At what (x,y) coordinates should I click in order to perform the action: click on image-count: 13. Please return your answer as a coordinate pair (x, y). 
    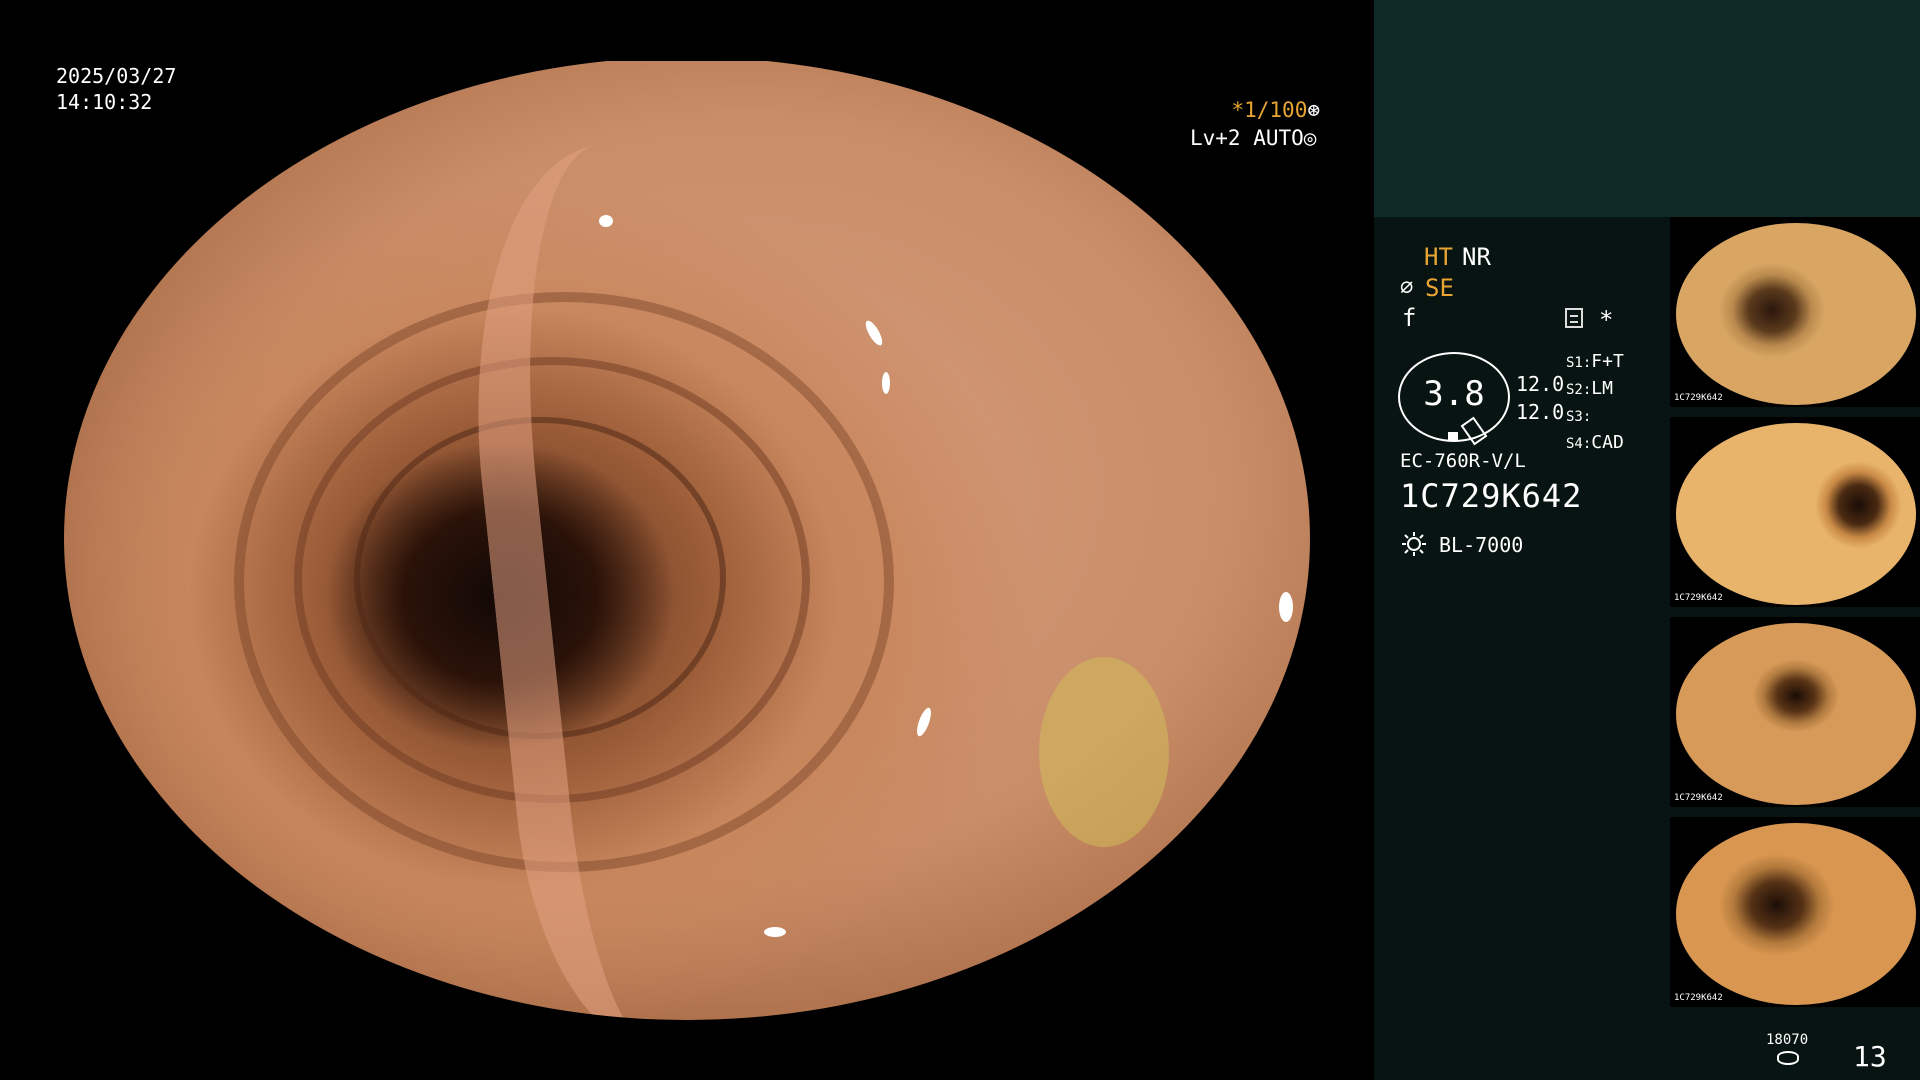
    Looking at the image, I should click on (1870, 1056).